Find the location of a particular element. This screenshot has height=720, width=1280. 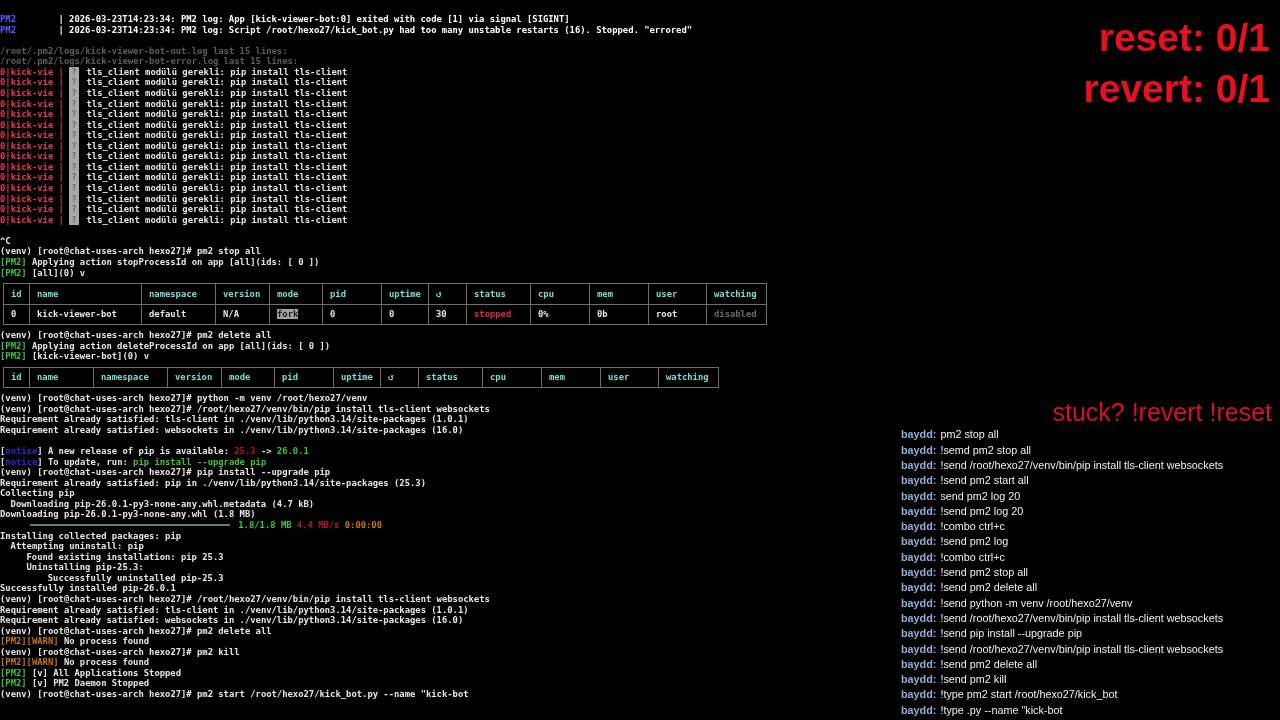

terminal-text: (venv) [root@chat-uses-arch hexo27]# /root/hexo27/venv/bin/pip install tls-client websockets is located at coordinates (245, 599).